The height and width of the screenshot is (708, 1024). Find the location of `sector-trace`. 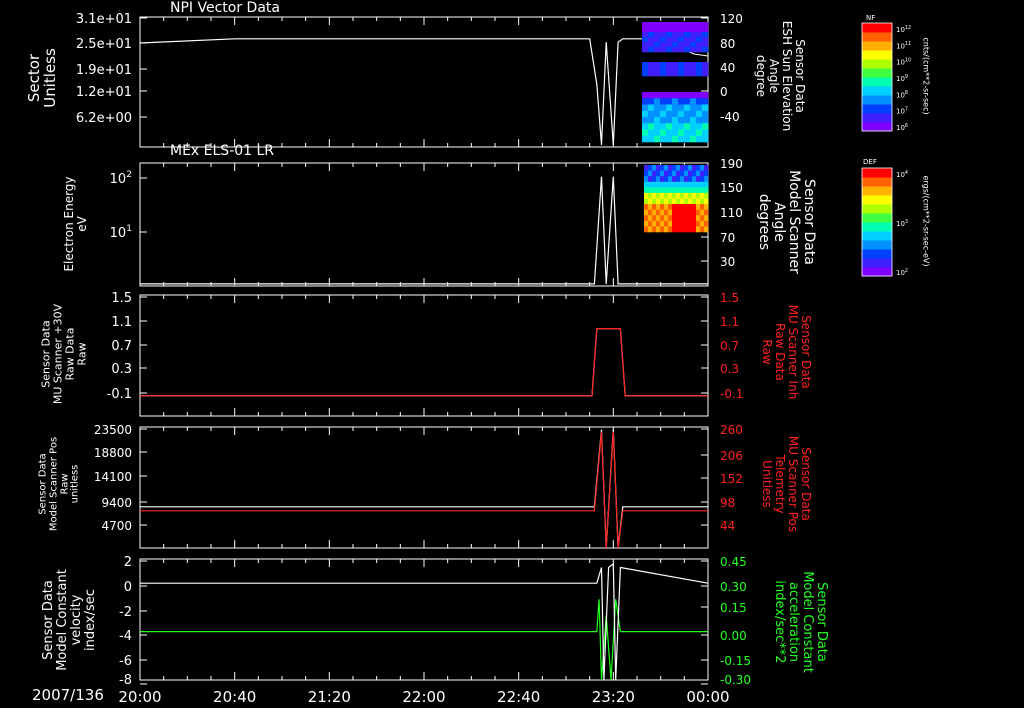

sector-trace is located at coordinates (423, 91).